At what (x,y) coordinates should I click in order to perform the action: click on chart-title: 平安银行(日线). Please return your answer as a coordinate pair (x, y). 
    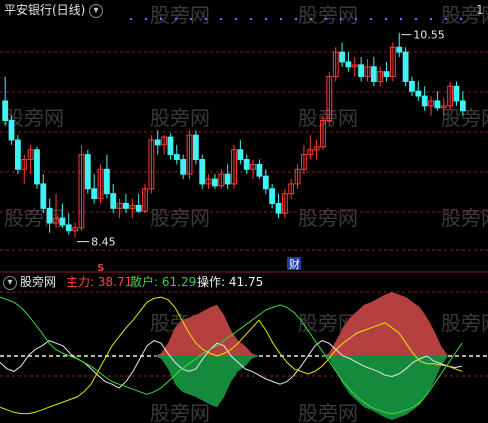
    Looking at the image, I should click on (45, 10).